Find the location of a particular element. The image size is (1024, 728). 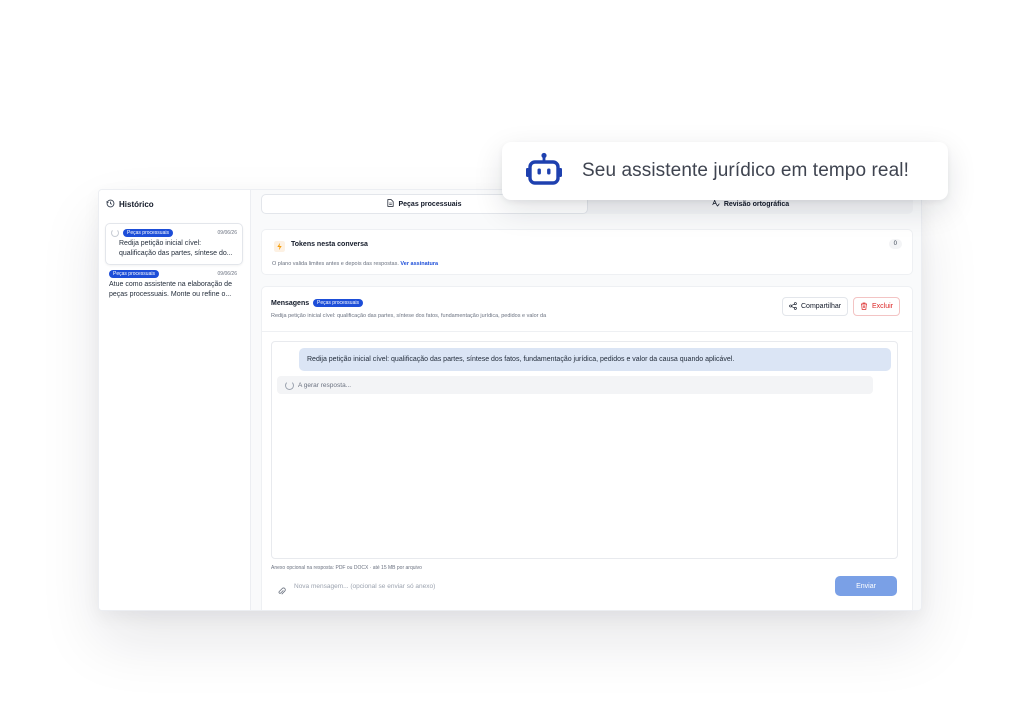

delete-label: Excluir is located at coordinates (883, 306).